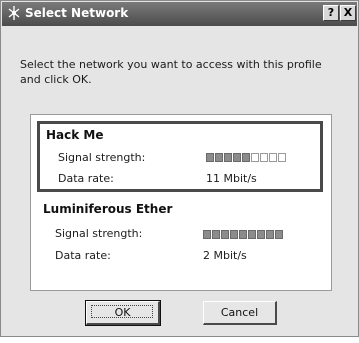 This screenshot has width=359, height=343. I want to click on network-name: Luminiferous Ether, so click(108, 209).